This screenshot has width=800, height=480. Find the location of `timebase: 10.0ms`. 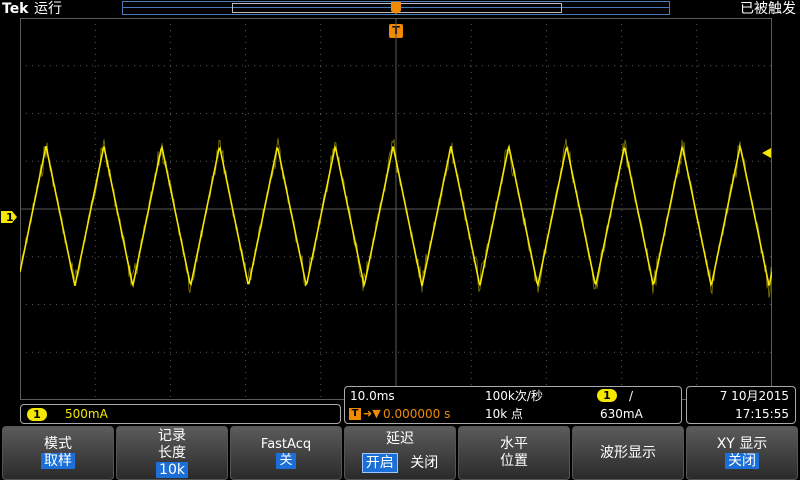

timebase: 10.0ms is located at coordinates (372, 396).